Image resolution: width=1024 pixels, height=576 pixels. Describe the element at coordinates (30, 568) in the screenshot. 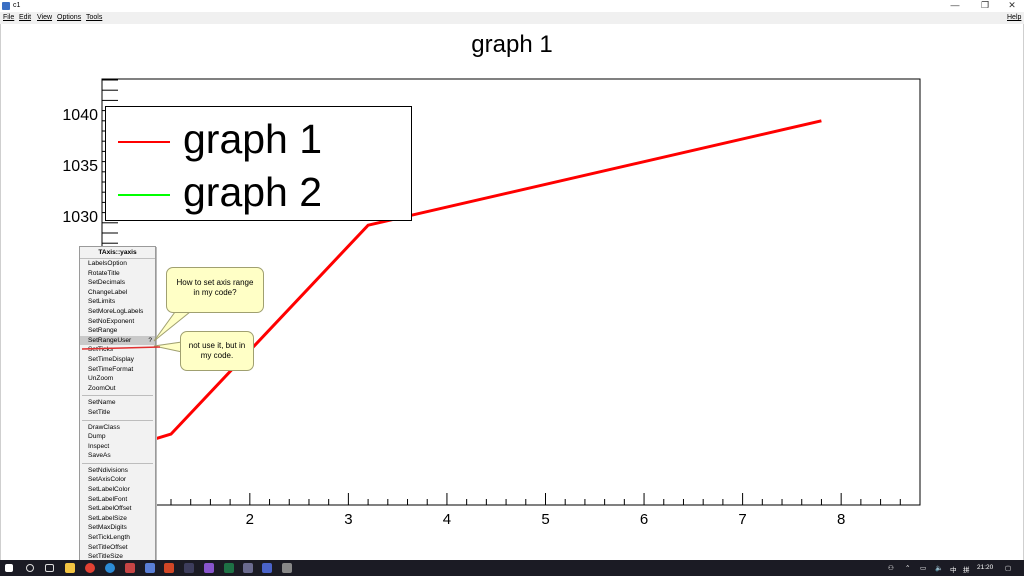

I see `search-icon` at that location.